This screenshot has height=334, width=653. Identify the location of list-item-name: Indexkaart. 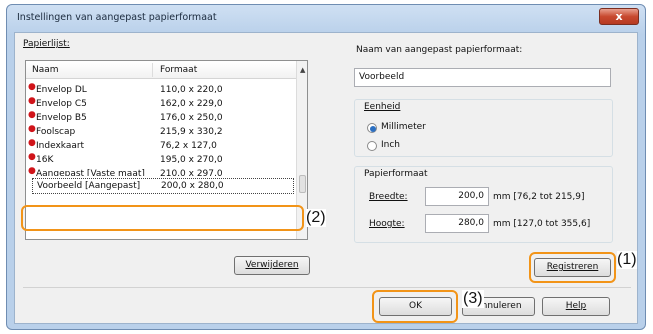
(60, 146).